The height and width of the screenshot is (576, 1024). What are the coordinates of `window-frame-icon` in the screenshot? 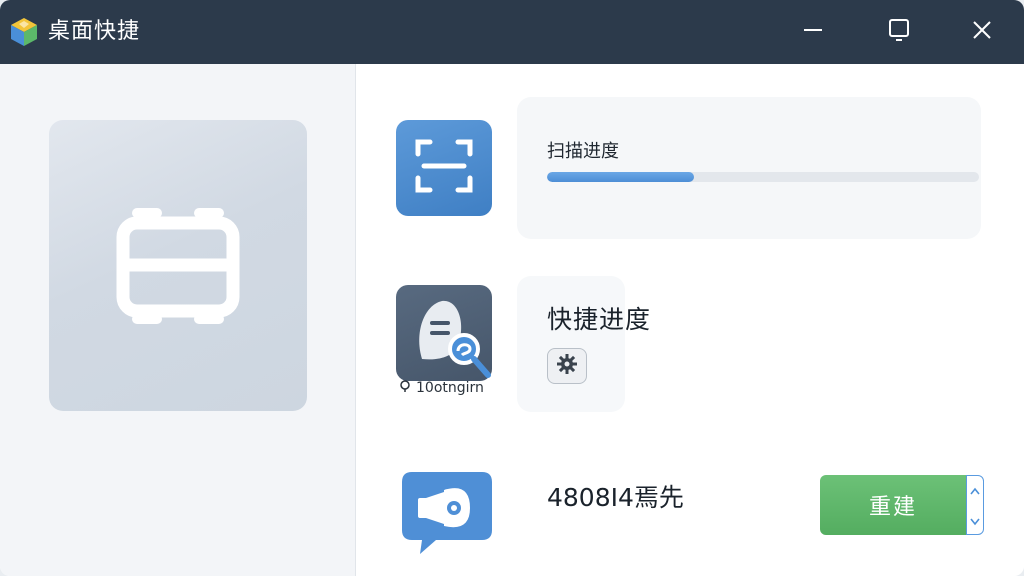 It's located at (178, 266).